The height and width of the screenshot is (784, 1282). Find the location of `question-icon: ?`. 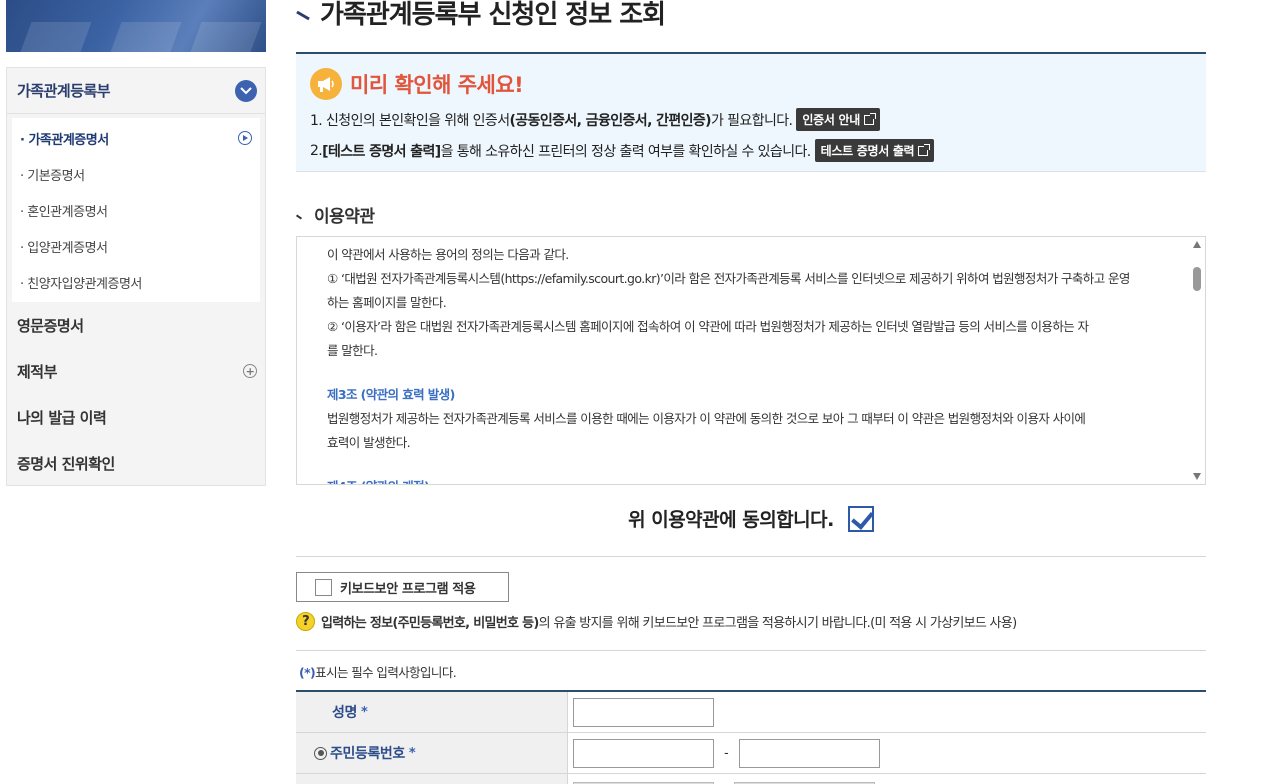

question-icon: ? is located at coordinates (305, 621).